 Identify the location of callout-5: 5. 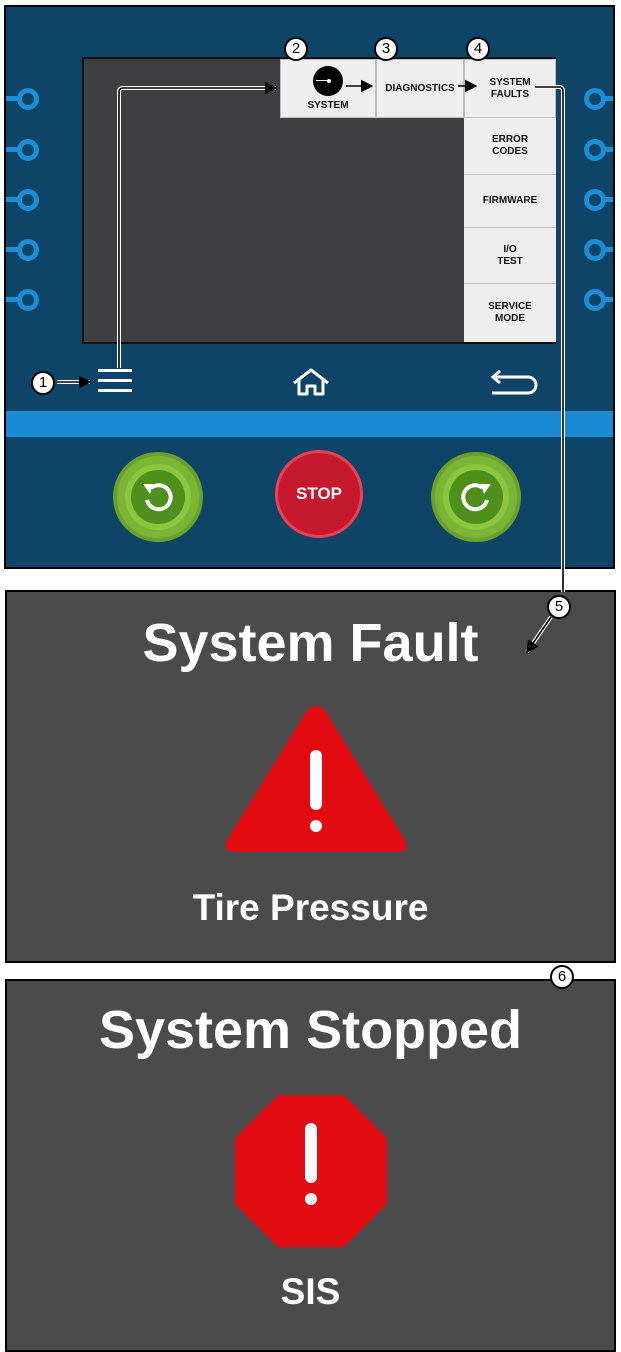
(559, 607).